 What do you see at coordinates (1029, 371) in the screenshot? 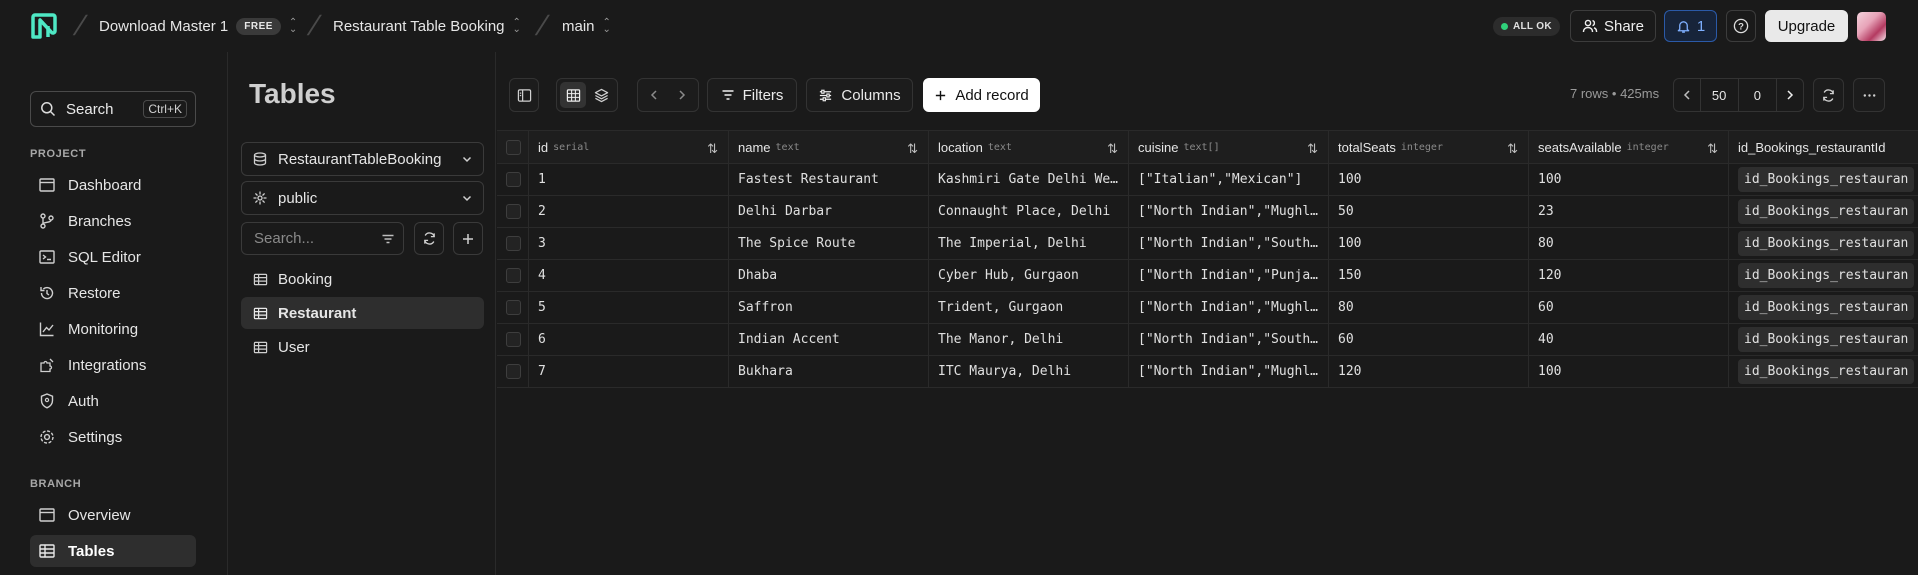
I see `cell-location: ITC Maurya, Delhi` at bounding box center [1029, 371].